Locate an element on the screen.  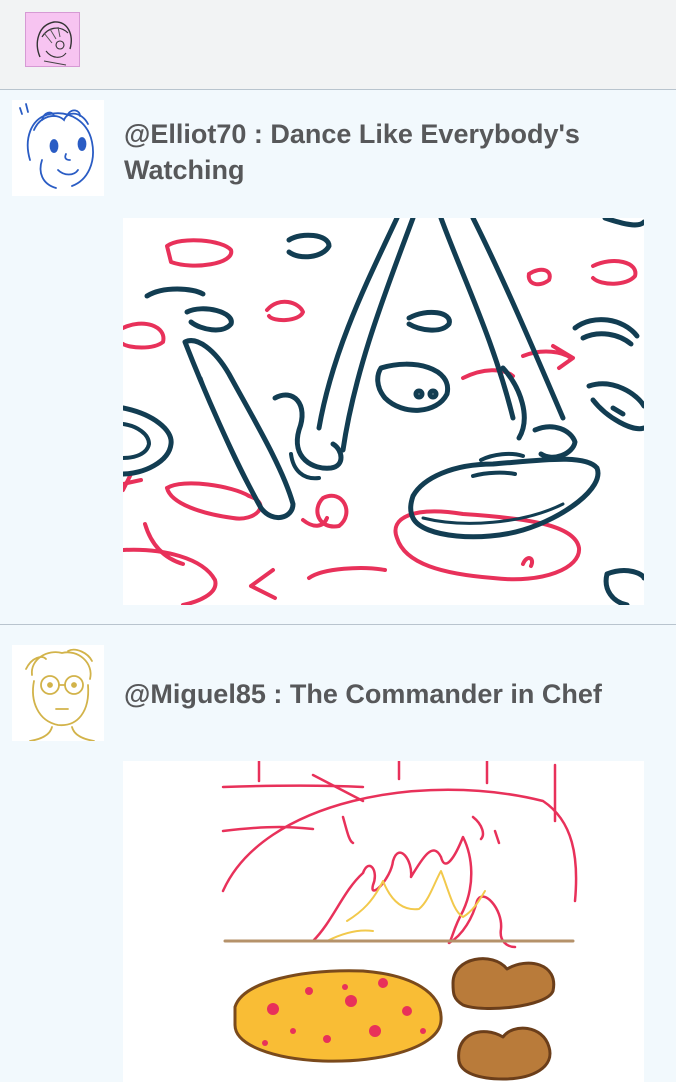
profile-avatar-icon is located at coordinates (52, 39).